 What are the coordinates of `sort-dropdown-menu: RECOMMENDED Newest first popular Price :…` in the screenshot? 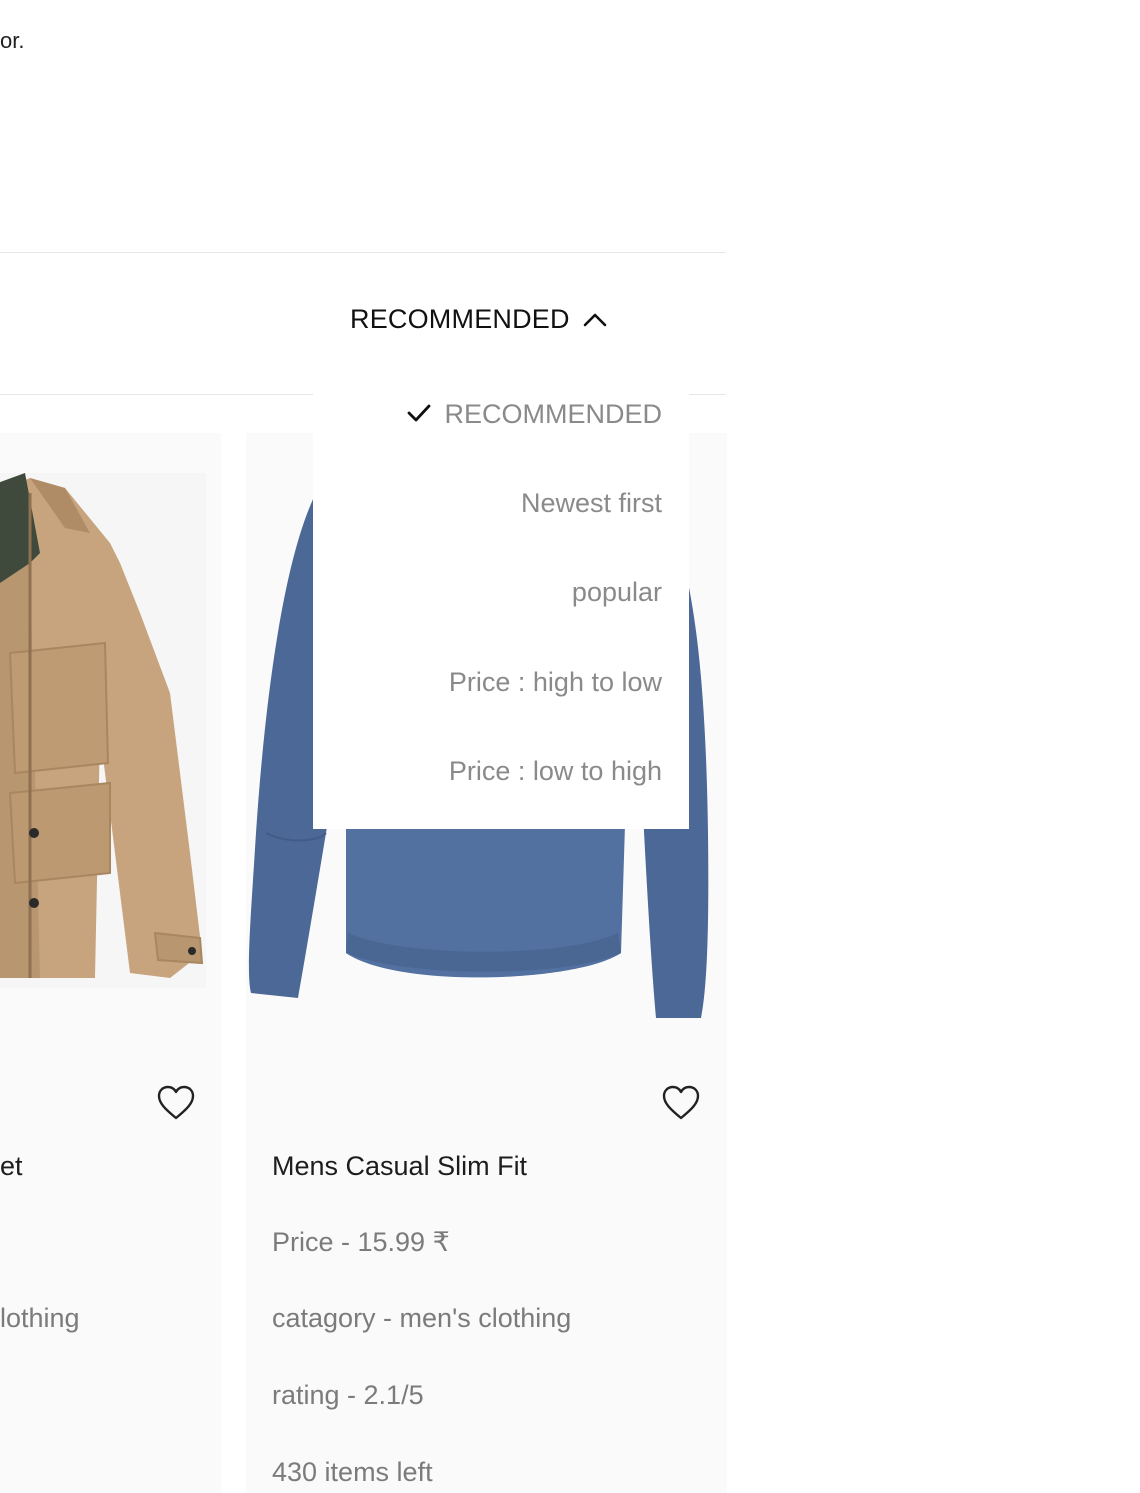 It's located at (501, 611).